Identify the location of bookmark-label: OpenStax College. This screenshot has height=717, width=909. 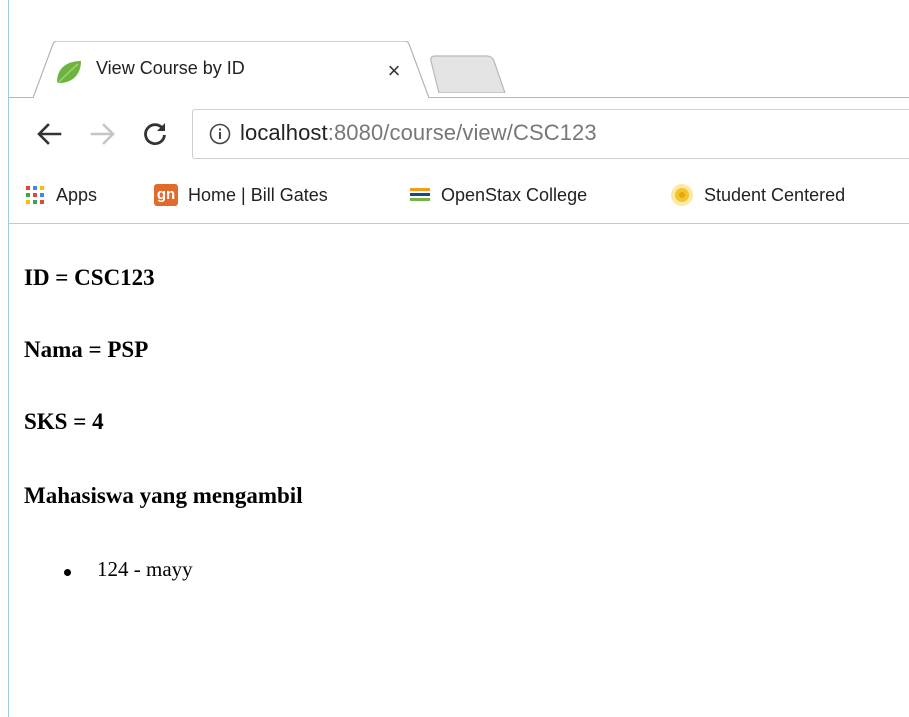
(514, 194).